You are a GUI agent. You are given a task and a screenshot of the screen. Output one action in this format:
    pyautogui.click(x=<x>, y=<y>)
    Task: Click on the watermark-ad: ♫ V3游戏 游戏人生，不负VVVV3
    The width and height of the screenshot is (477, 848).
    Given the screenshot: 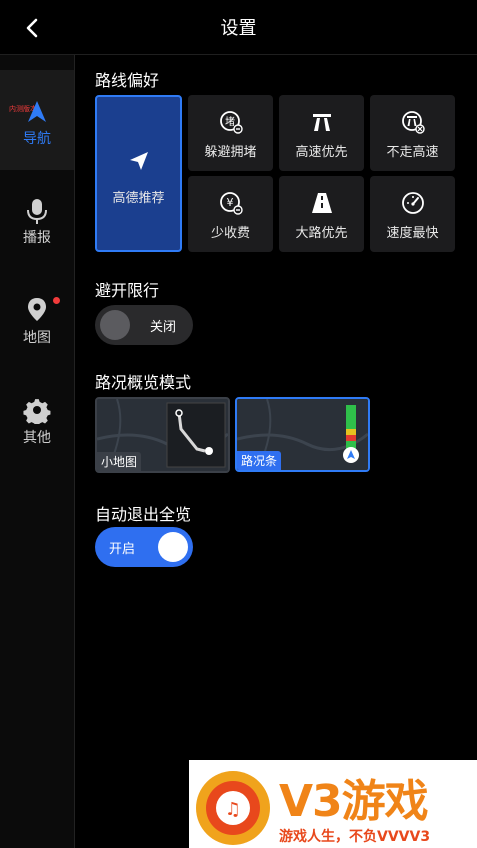 What is the action you would take?
    pyautogui.click(x=333, y=804)
    